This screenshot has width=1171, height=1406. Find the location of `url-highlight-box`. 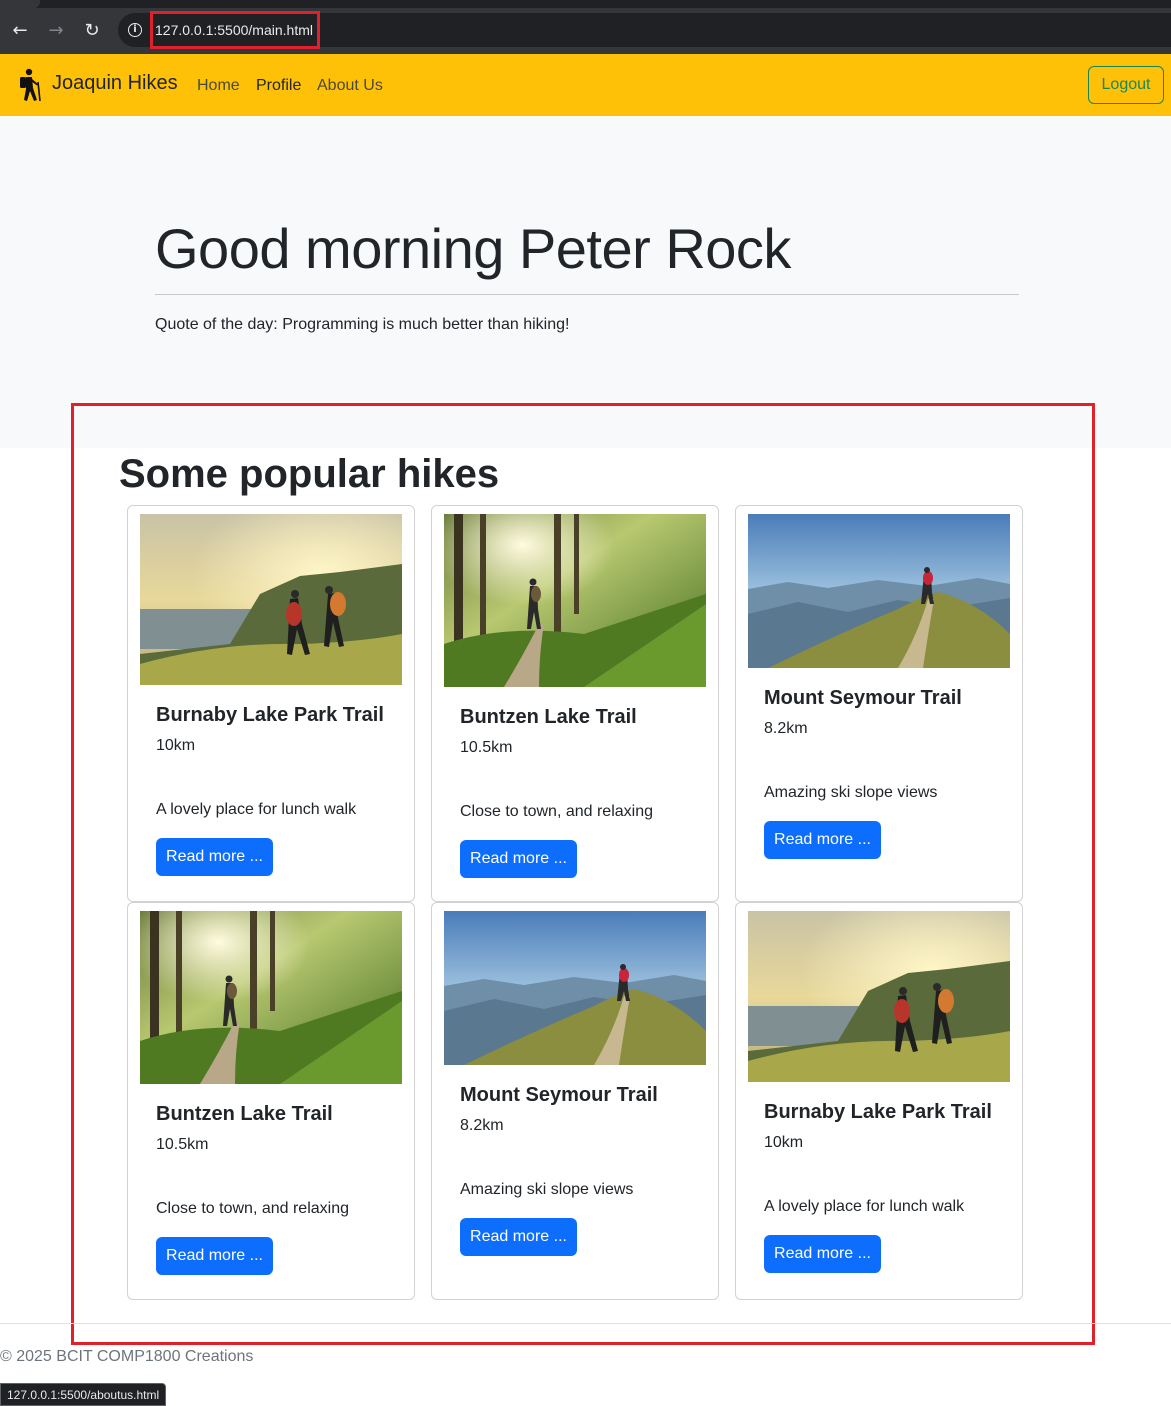

url-highlight-box is located at coordinates (235, 30).